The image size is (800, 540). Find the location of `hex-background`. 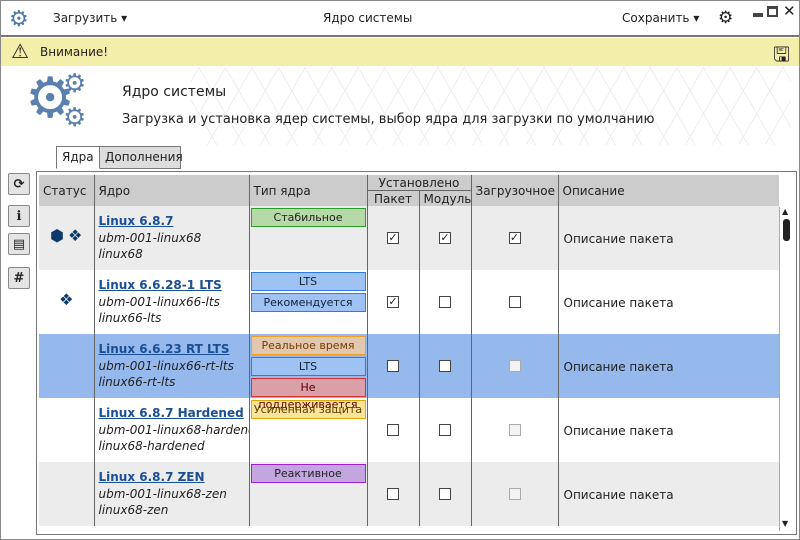

hex-background is located at coordinates (491, 106).